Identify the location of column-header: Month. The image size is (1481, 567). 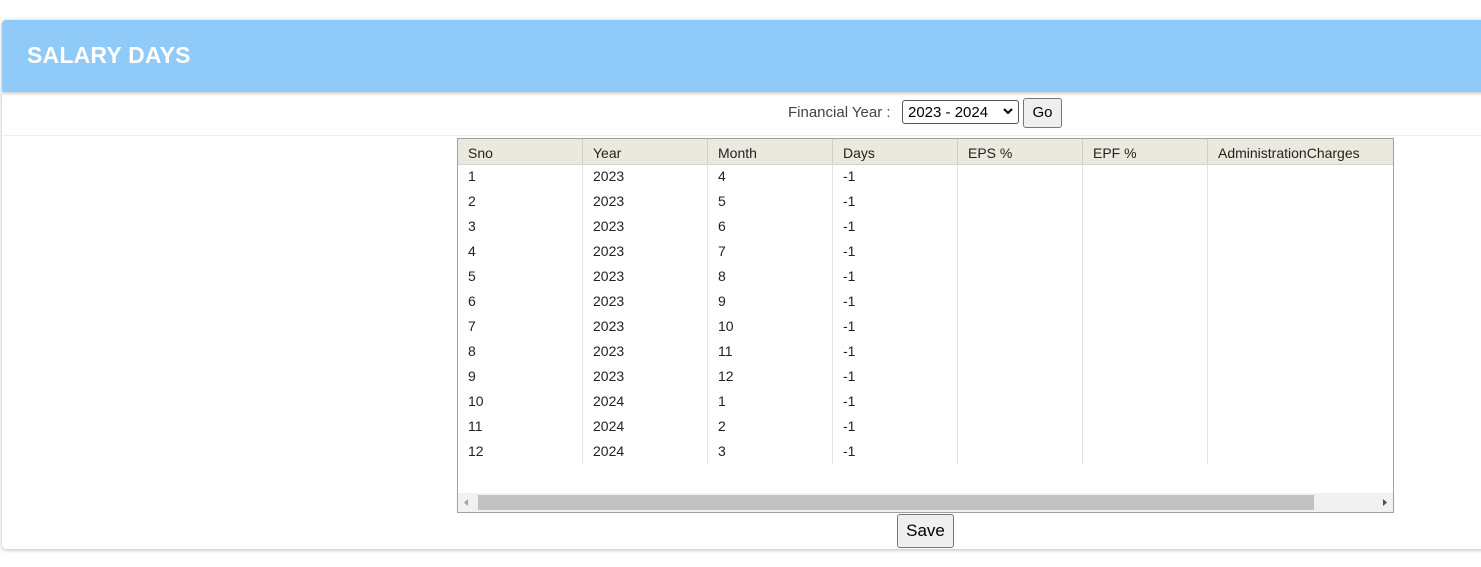
(770, 151).